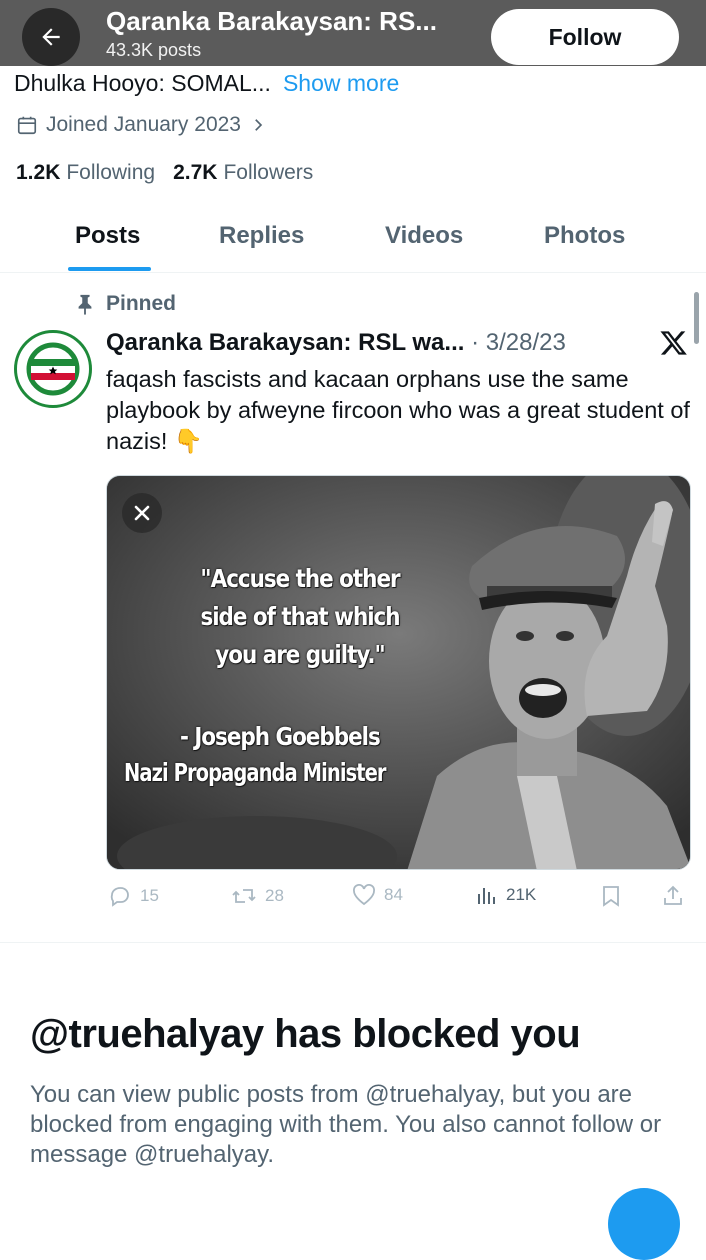  I want to click on joined-date: Joined January 2023, so click(141, 125).